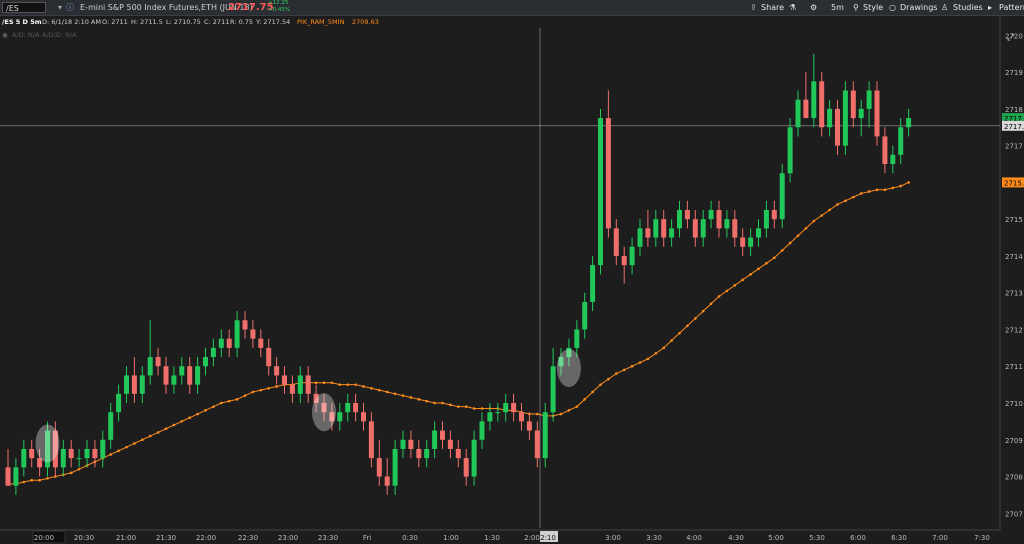 The height and width of the screenshot is (544, 1024). I want to click on settings-circle-icon: ◉, so click(5, 35).